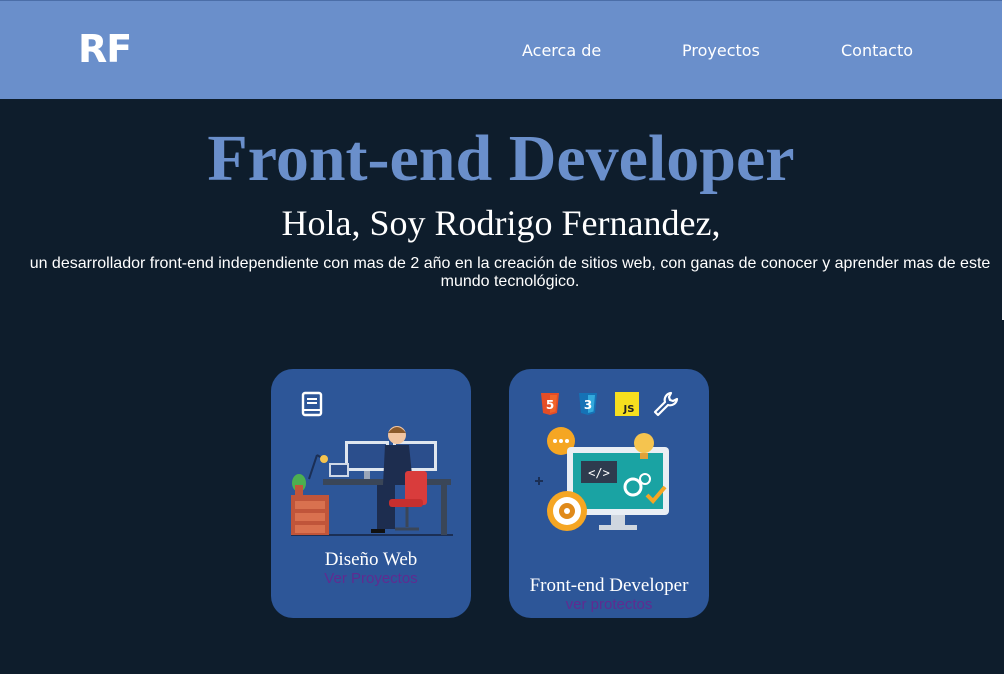  Describe the element at coordinates (666, 404) in the screenshot. I see `wrench-icon` at that location.